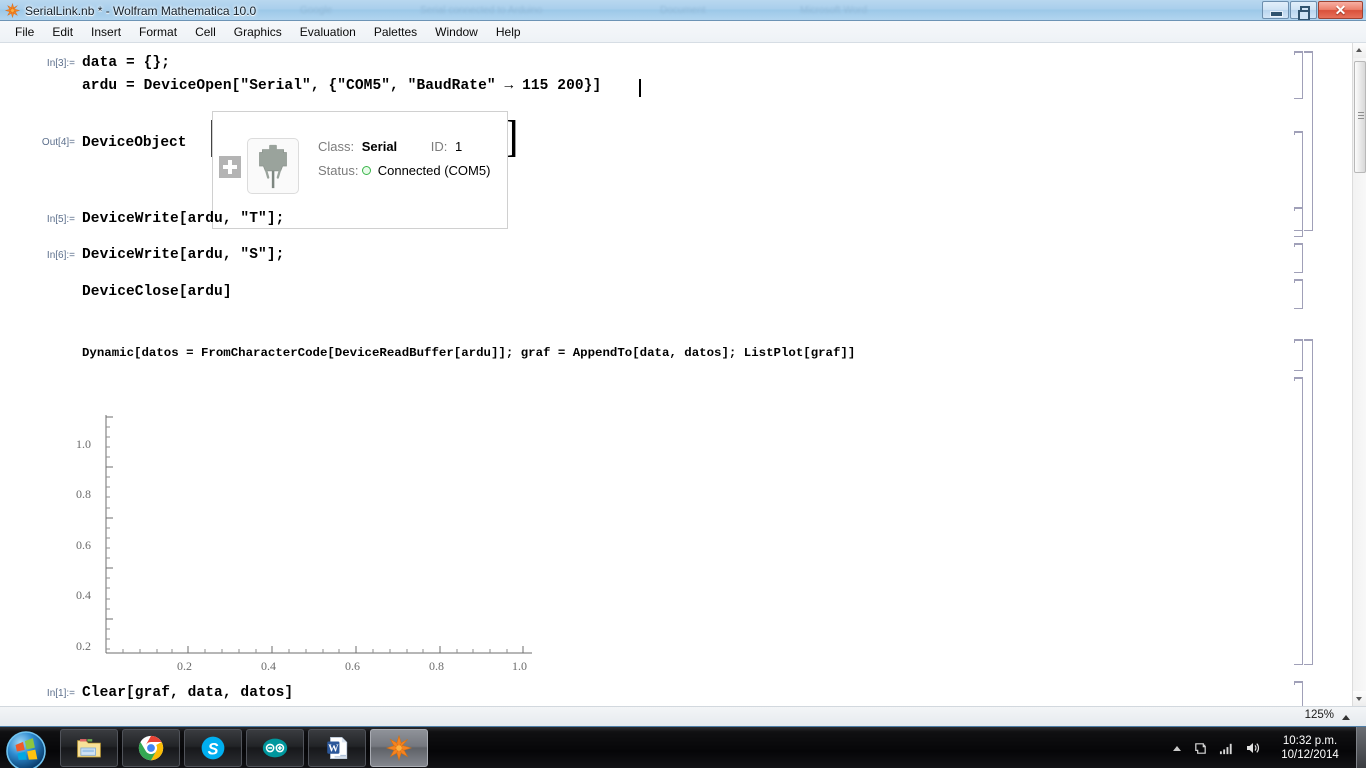  I want to click on scroll-down-button, so click(1359, 698).